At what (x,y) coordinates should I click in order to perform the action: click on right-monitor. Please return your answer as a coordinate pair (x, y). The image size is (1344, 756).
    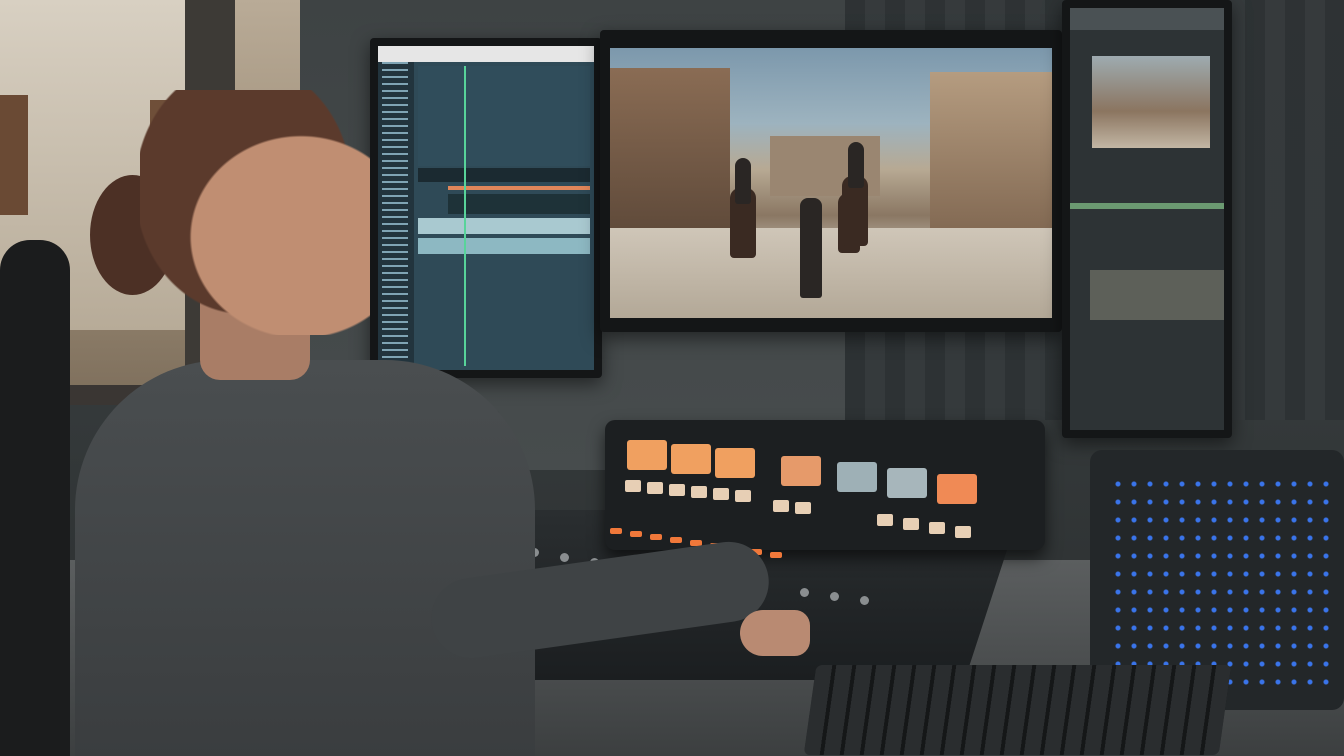
    Looking at the image, I should click on (1147, 219).